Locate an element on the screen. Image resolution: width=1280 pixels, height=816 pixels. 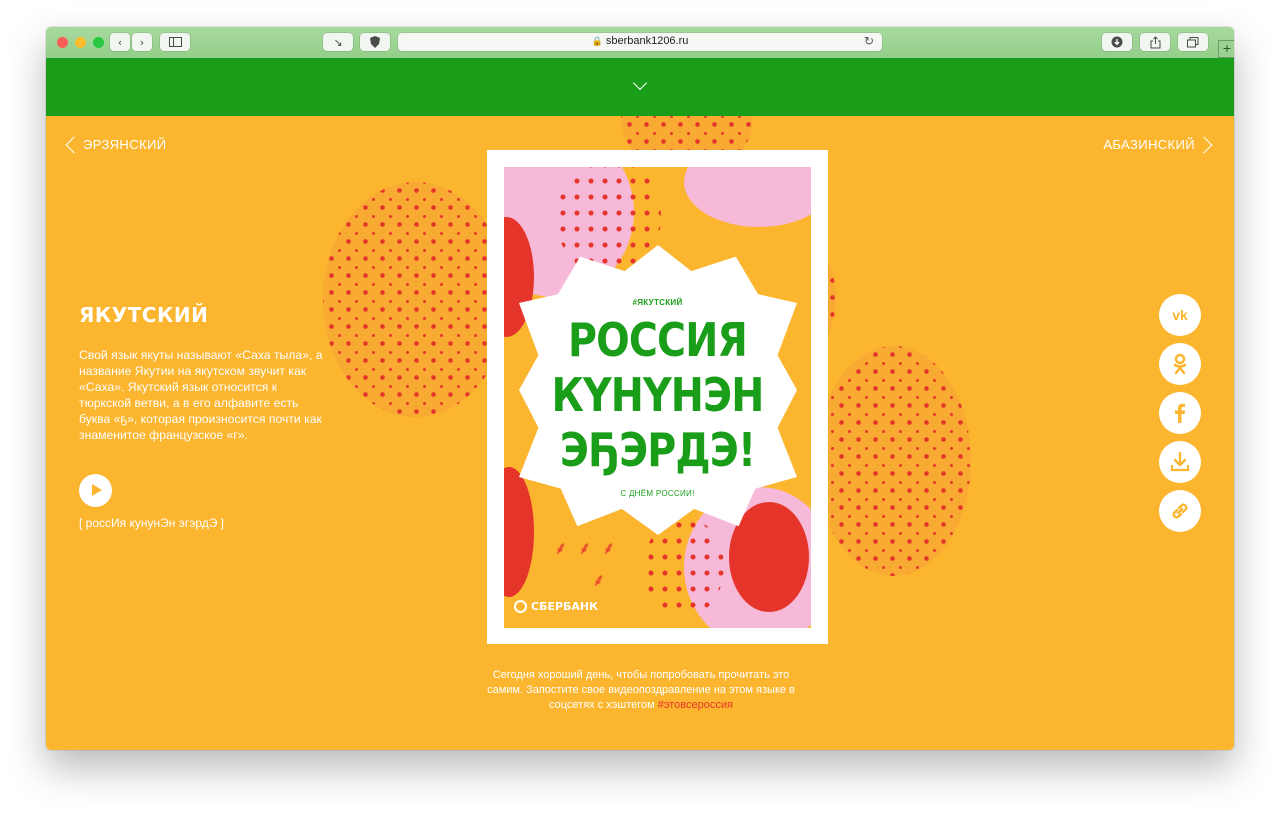
poster-line-1: РОССИЯ is located at coordinates (657, 340).